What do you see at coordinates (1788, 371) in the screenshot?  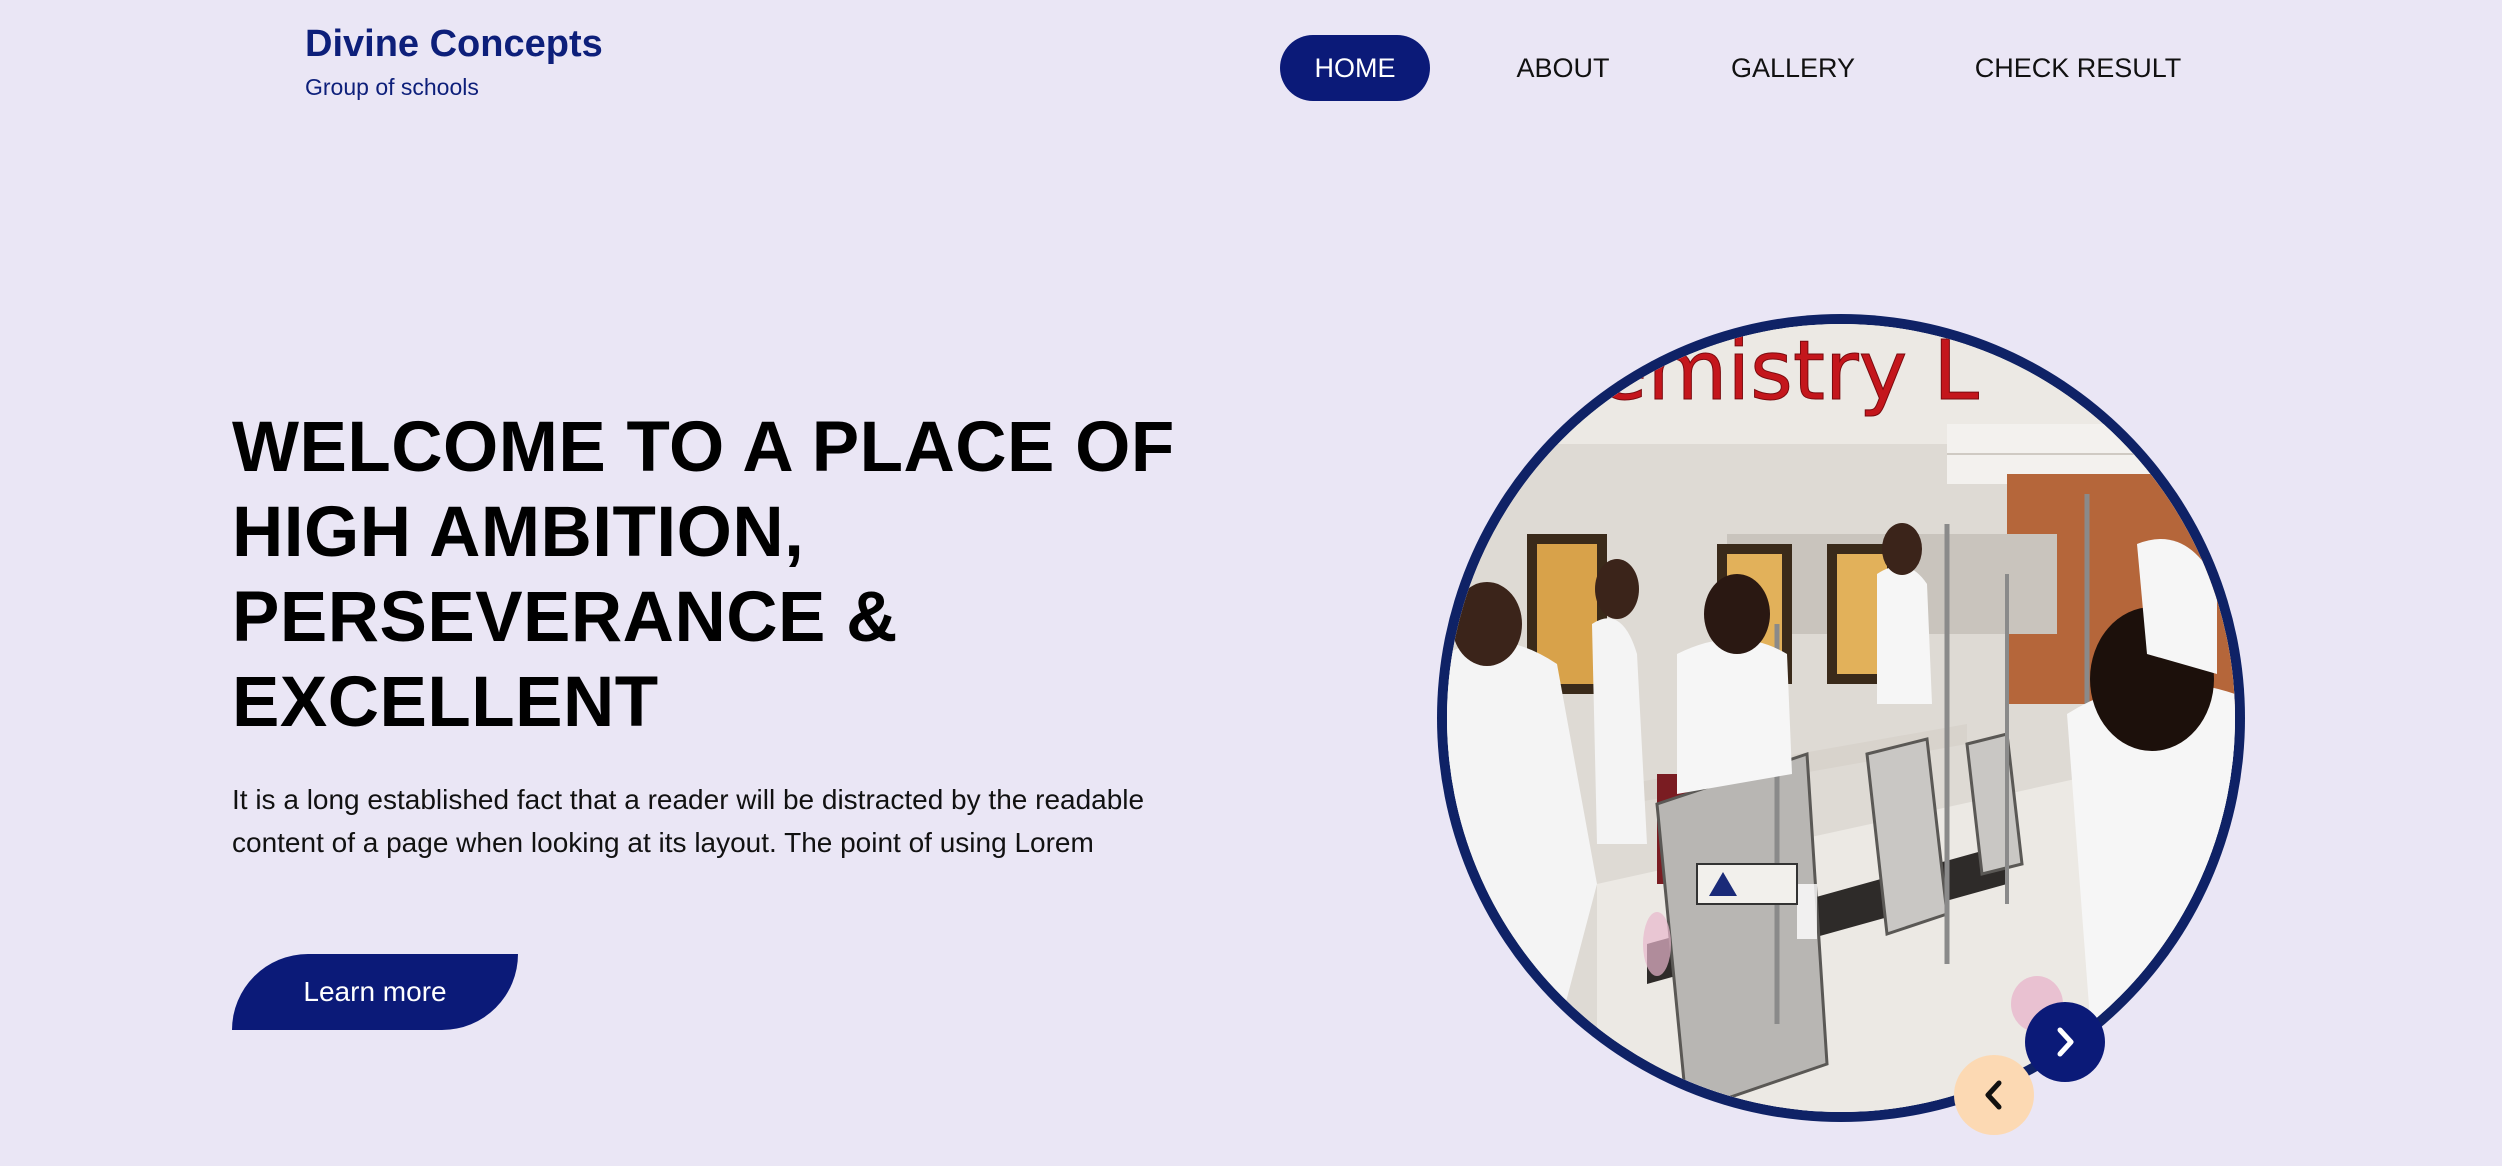 I see `lab-sign-text: emistry L` at bounding box center [1788, 371].